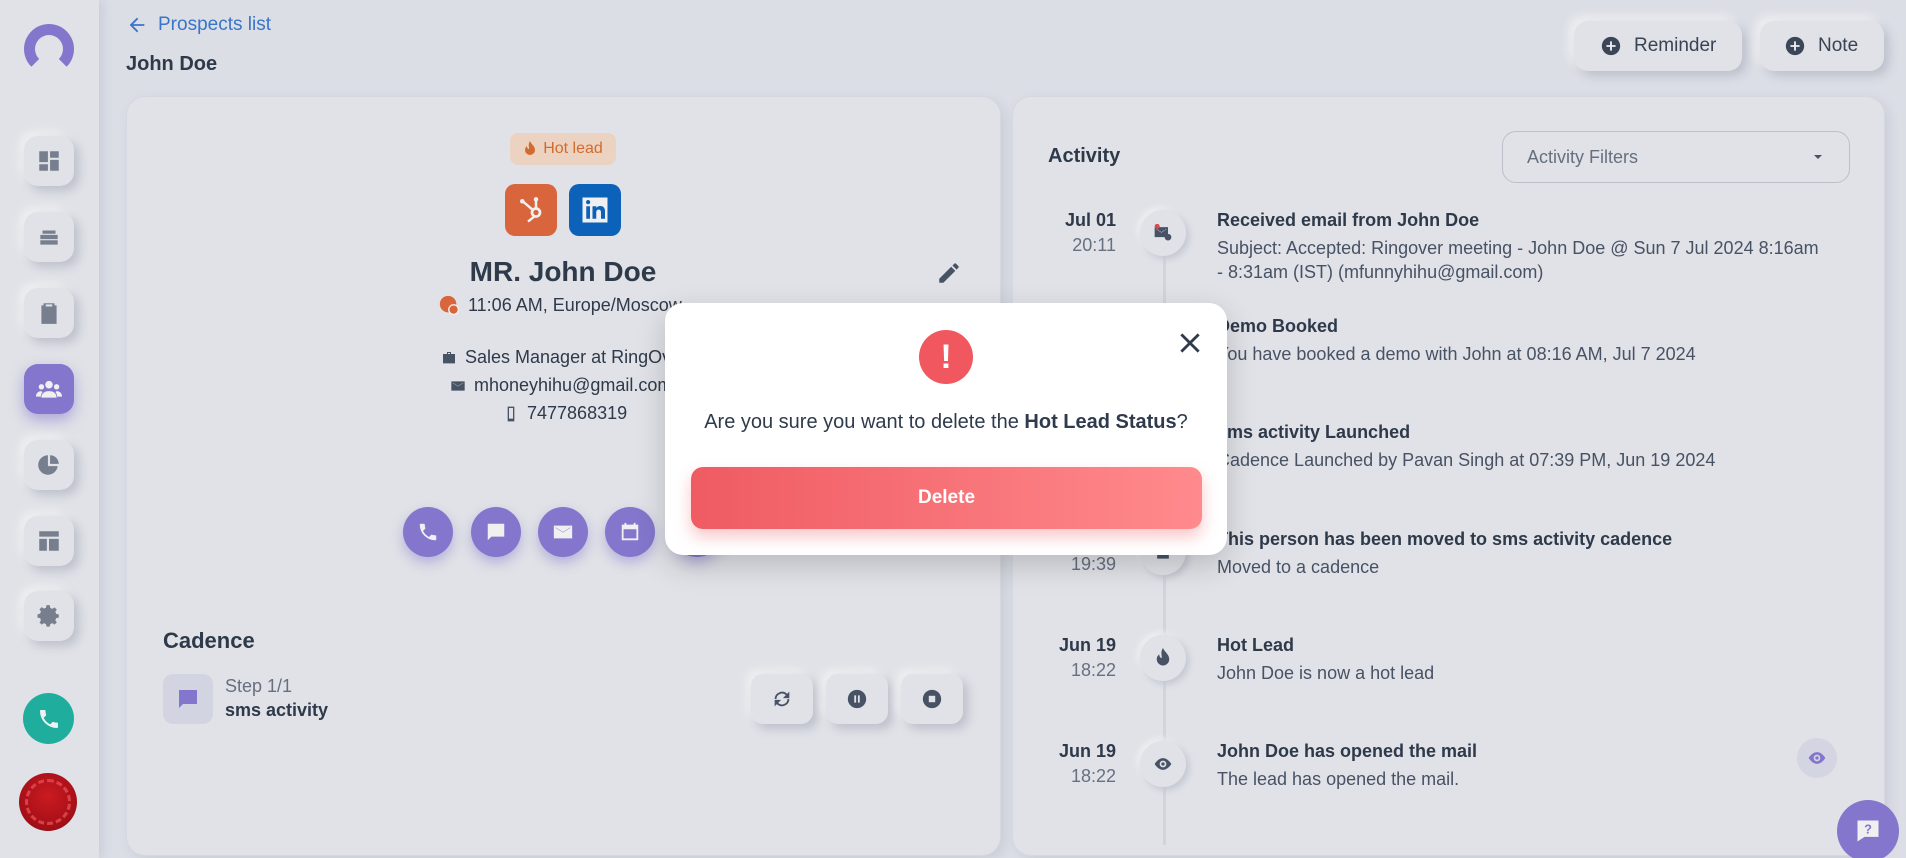  What do you see at coordinates (1190, 343) in the screenshot?
I see `close-icon` at bounding box center [1190, 343].